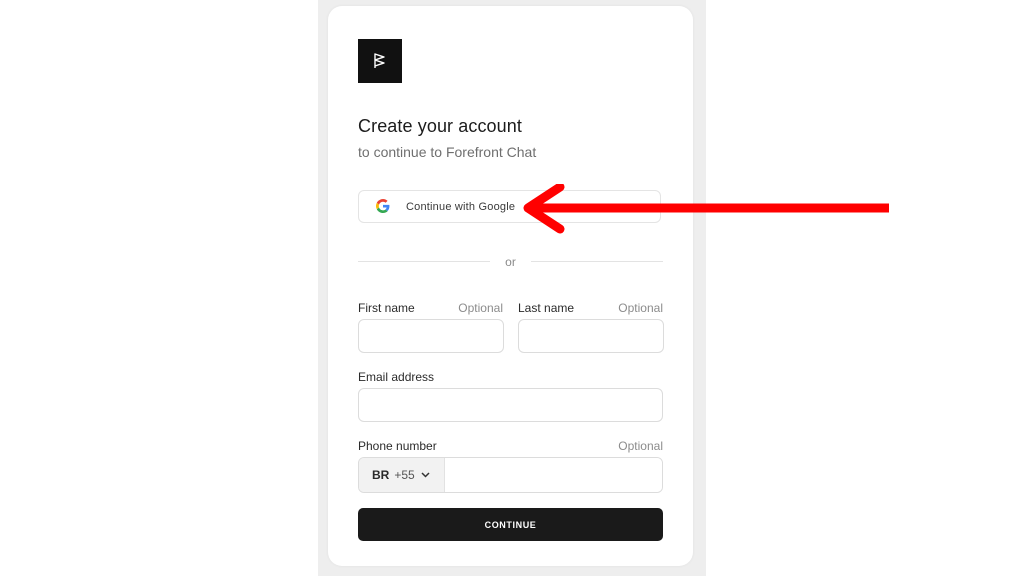 This screenshot has width=1024, height=576. Describe the element at coordinates (425, 475) in the screenshot. I see `chevron-down-icon` at that location.